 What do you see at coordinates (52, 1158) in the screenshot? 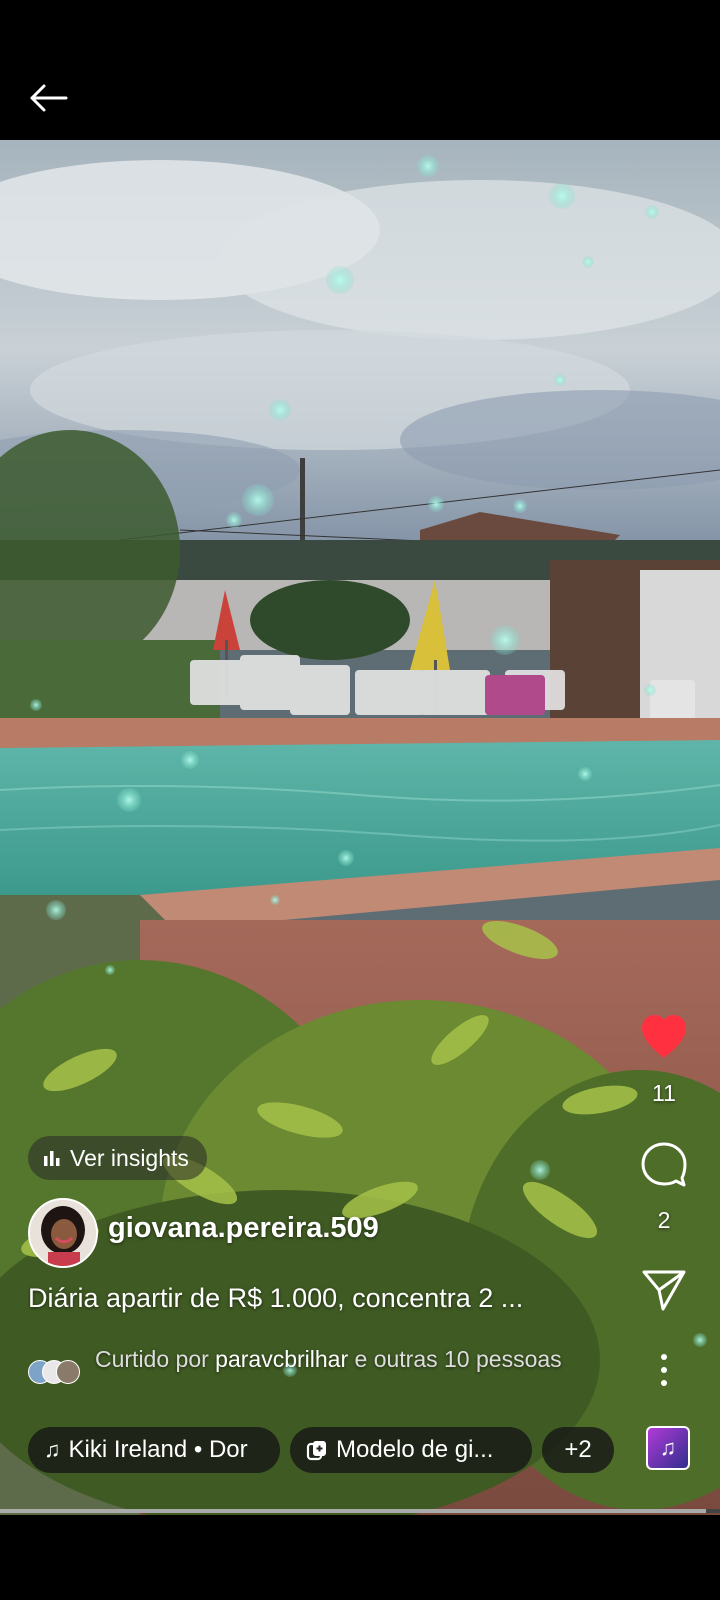
I see `chart-icon` at bounding box center [52, 1158].